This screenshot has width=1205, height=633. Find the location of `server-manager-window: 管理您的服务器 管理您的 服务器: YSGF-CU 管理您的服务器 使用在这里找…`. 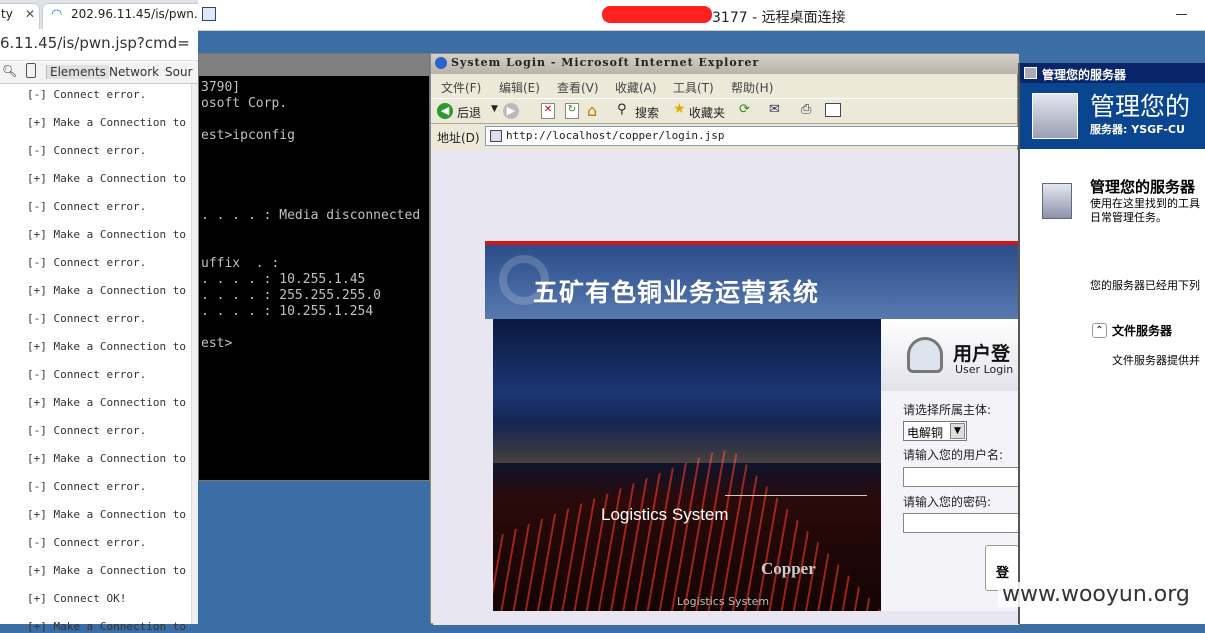

server-manager-window: 管理您的服务器 管理您的 服务器: YSGF-CU 管理您的服务器 使用在这里找… is located at coordinates (1111, 343).